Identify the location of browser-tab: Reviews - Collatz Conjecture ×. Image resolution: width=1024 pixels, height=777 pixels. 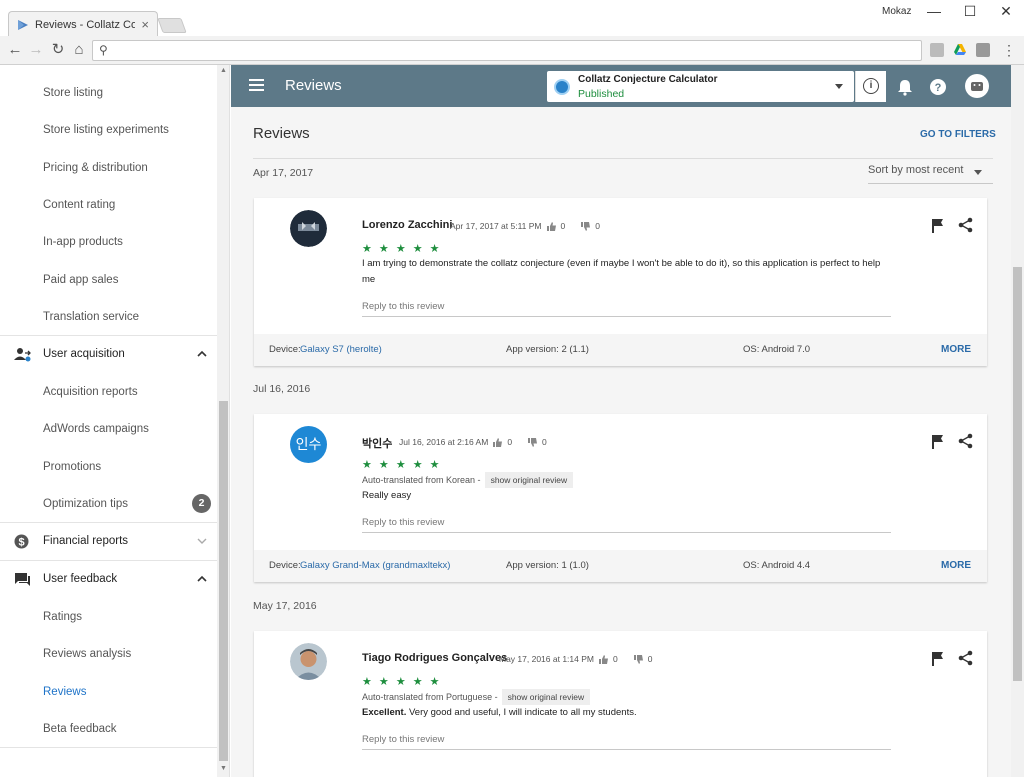
(83, 24).